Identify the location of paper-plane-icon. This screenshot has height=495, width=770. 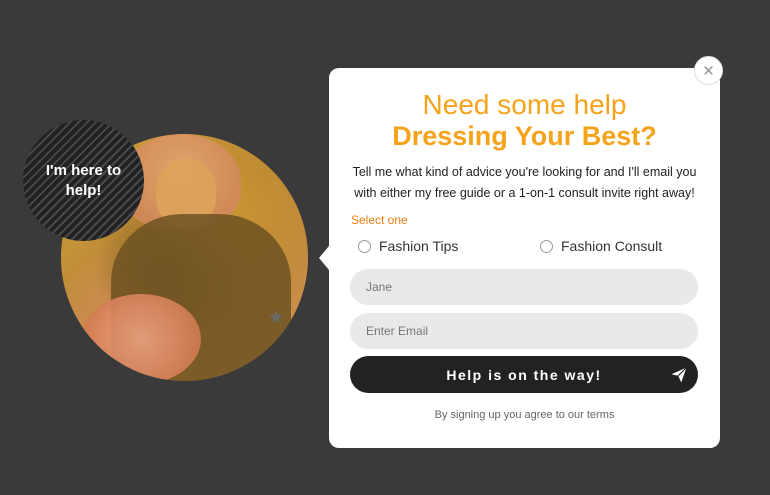
(679, 375).